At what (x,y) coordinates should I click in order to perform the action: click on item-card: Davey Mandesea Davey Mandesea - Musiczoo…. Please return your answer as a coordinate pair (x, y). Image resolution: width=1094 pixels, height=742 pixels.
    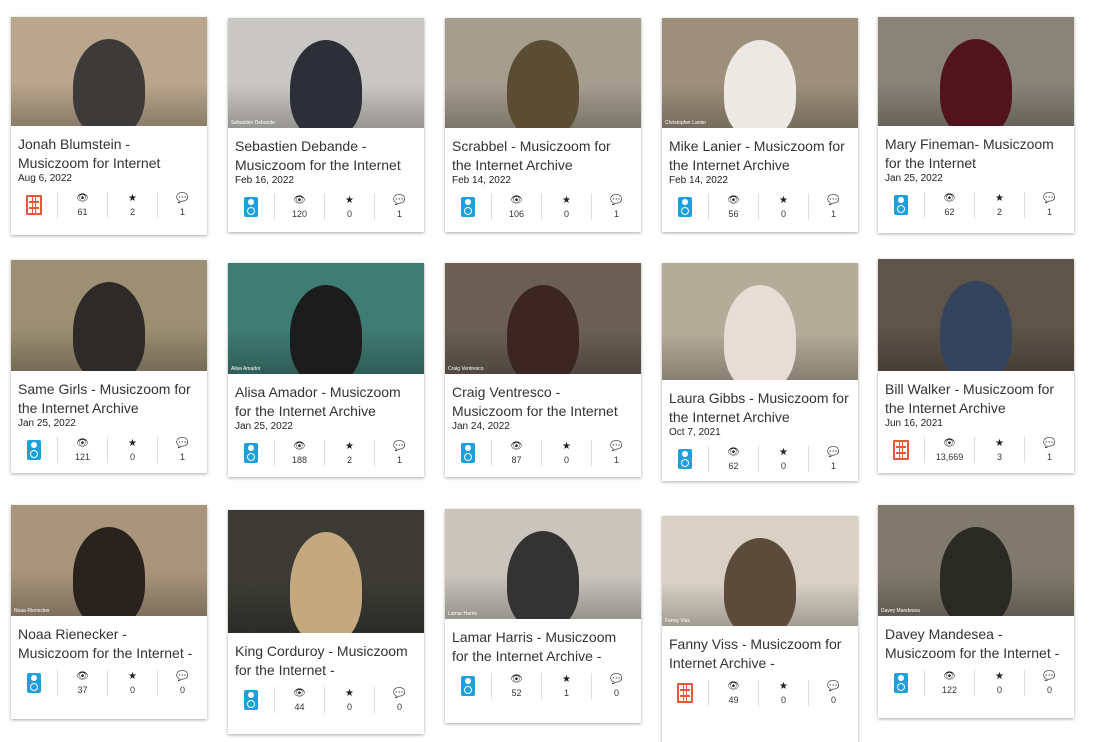
    Looking at the image, I should click on (976, 611).